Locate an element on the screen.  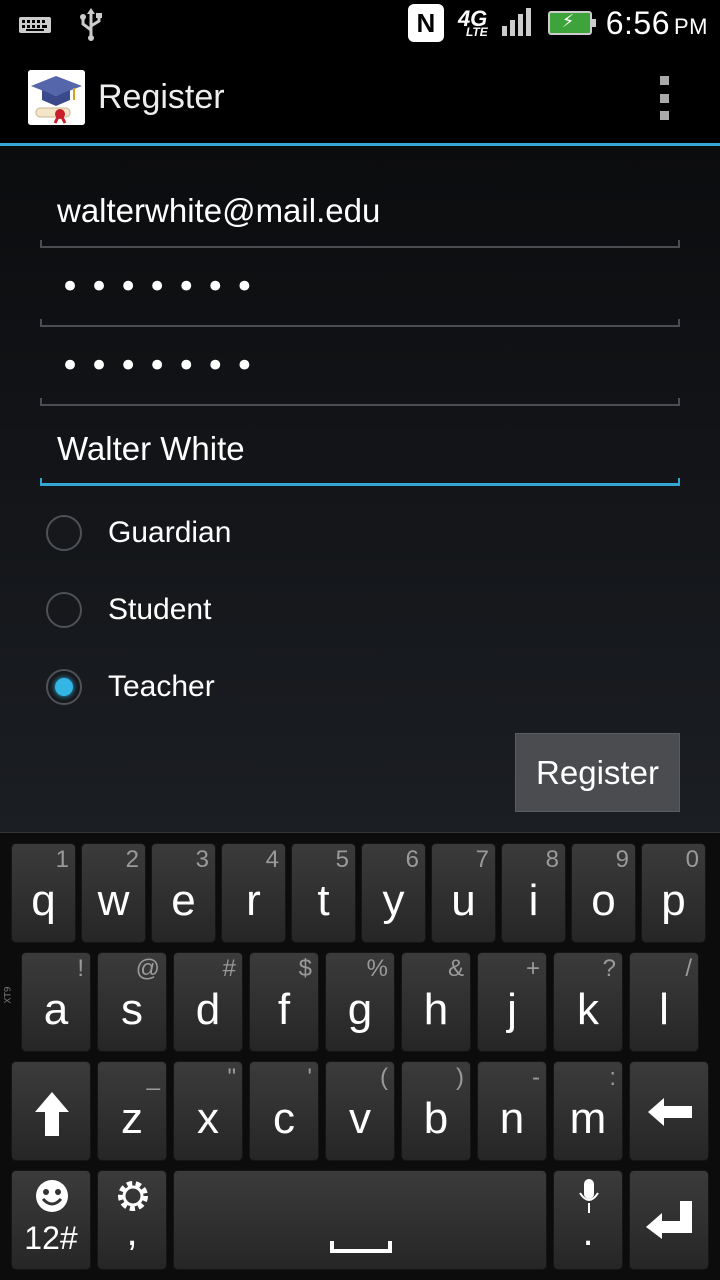
key-c: ' c is located at coordinates (284, 1111).